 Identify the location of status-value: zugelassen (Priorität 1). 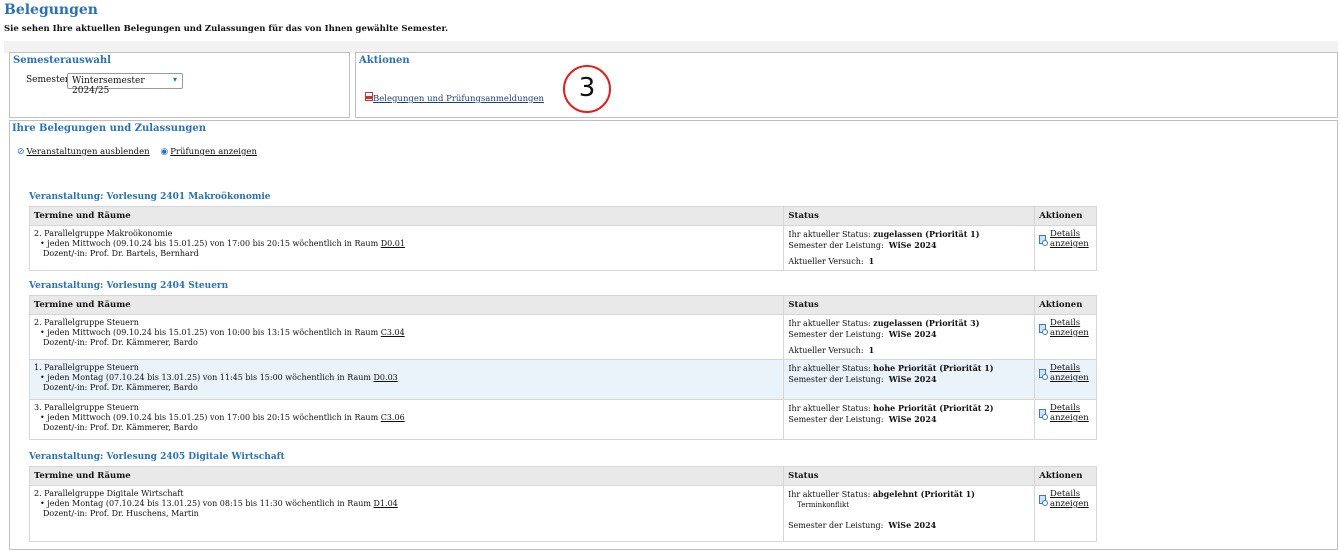
(926, 234).